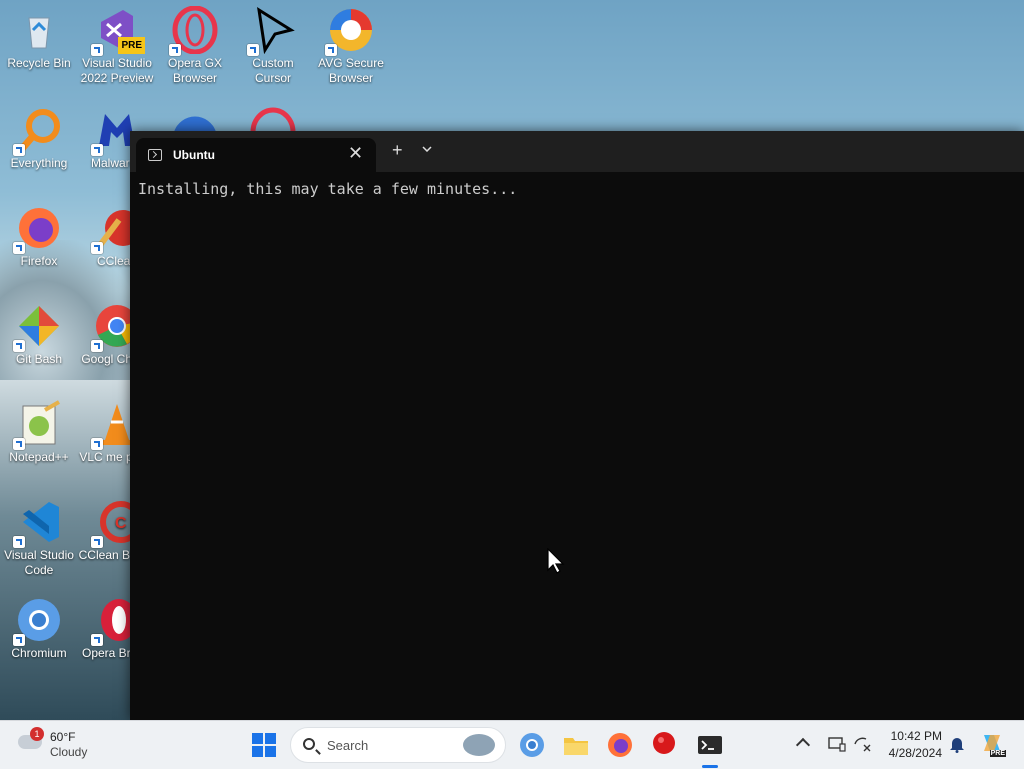 Image resolution: width=1024 pixels, height=769 pixels. Describe the element at coordinates (863, 744) in the screenshot. I see `network-disconnected-icon` at that location.